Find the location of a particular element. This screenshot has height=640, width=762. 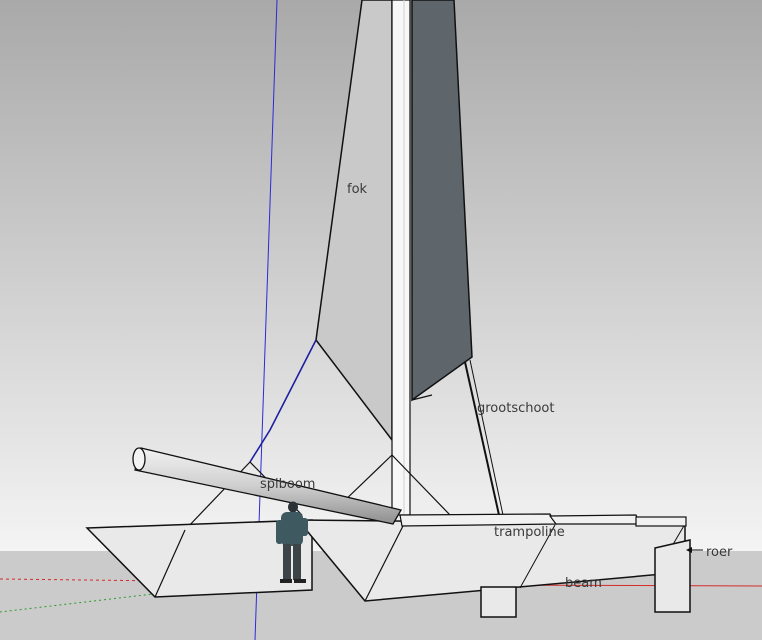

label-spiboom: spiboom is located at coordinates (287, 484).